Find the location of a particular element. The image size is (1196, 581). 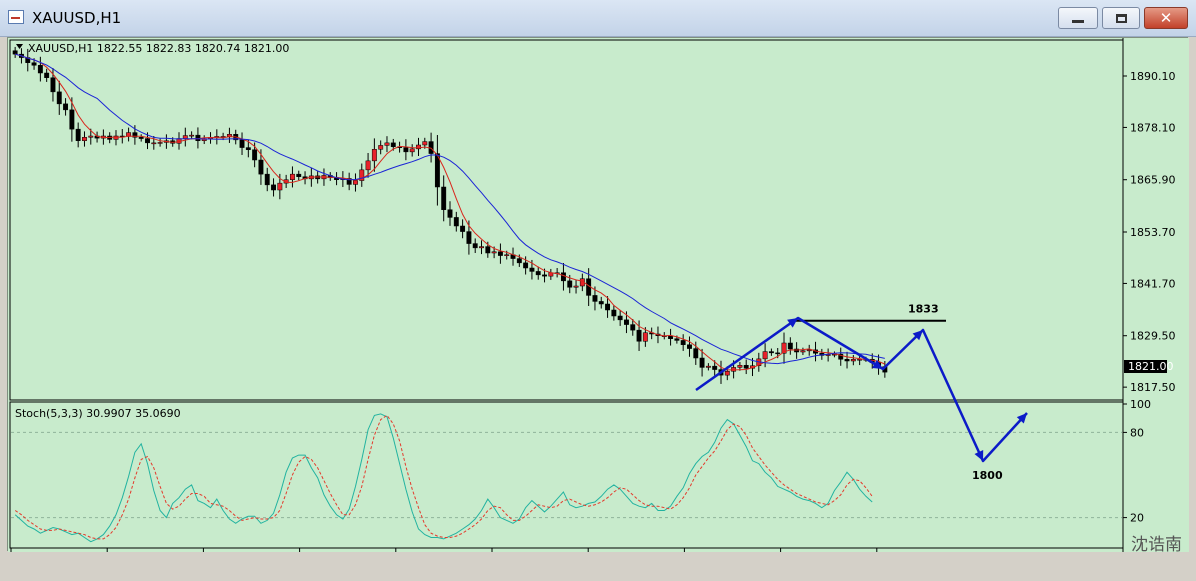

current-price-label: 1821.00 is located at coordinates (1151, 366).